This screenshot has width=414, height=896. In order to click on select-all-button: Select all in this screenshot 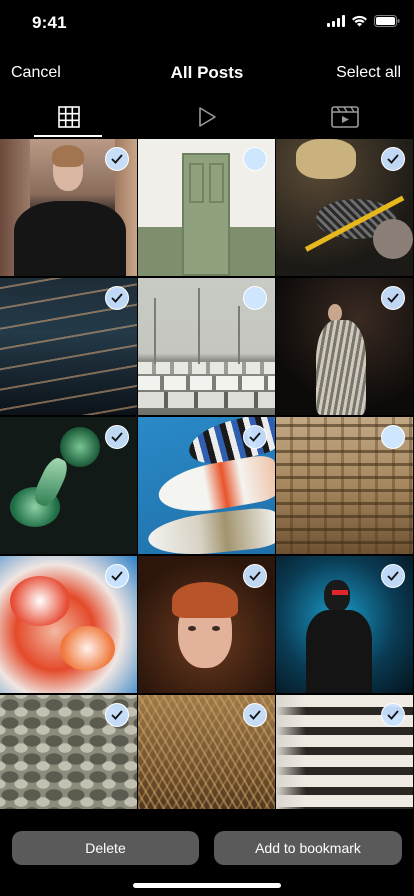, I will do `click(368, 73)`.